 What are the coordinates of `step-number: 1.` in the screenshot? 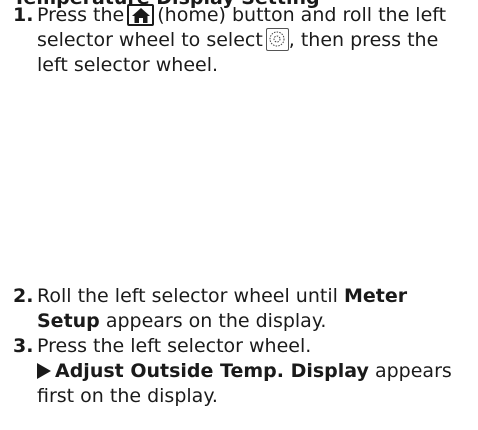 It's located at (23, 15).